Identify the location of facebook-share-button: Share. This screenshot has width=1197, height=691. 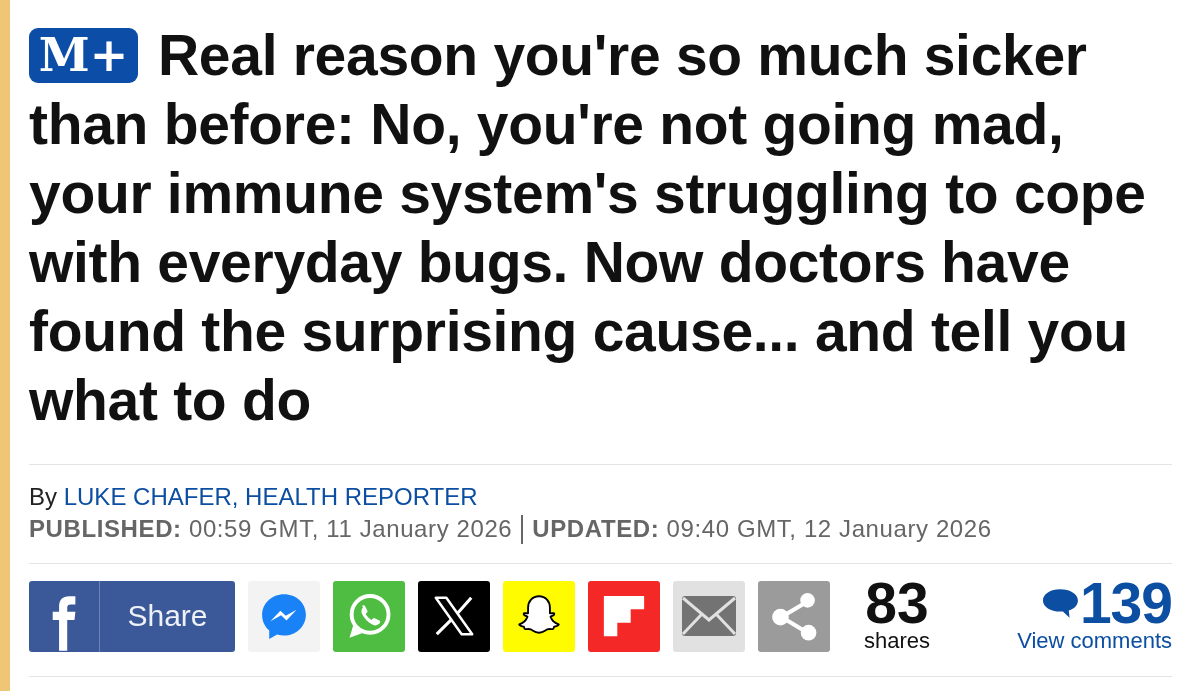
(132, 616).